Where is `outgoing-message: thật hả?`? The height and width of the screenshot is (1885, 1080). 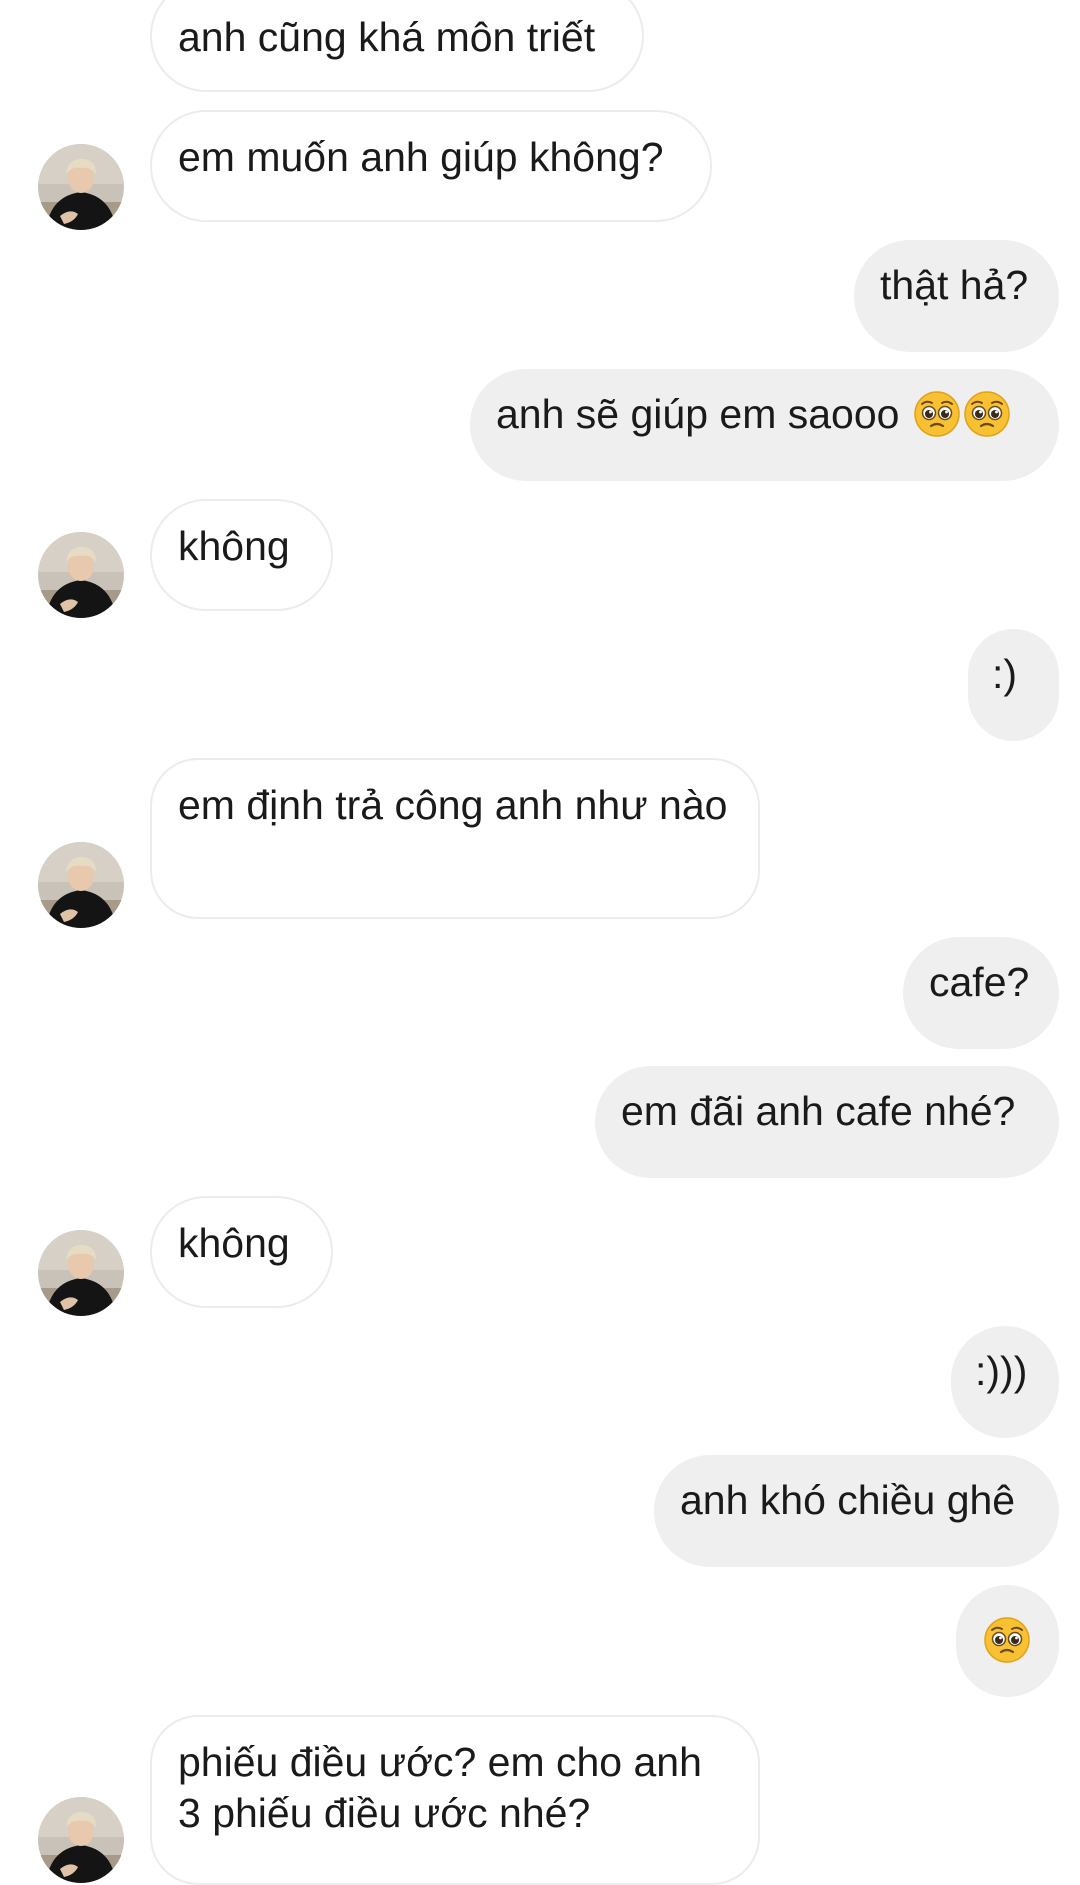 outgoing-message: thật hả? is located at coordinates (956, 296).